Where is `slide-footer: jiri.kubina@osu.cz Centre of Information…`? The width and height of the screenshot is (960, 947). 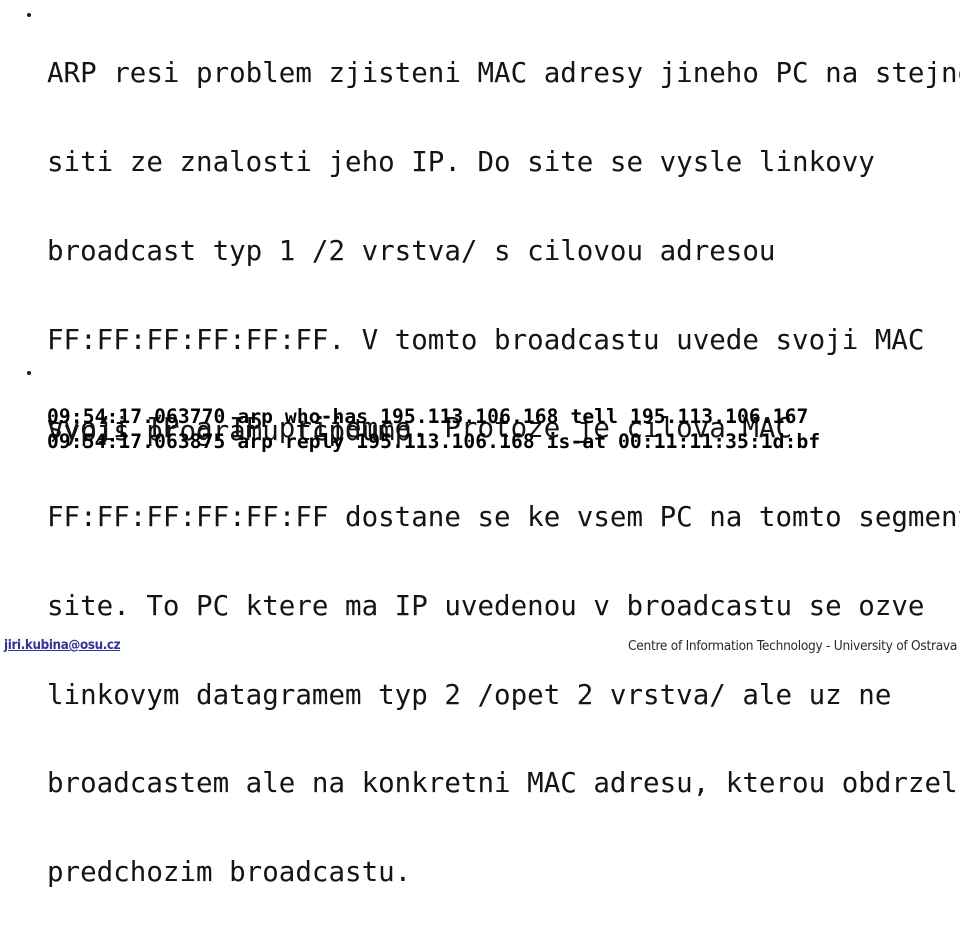
slide-footer: jiri.kubina@osu.cz Centre of Information… is located at coordinates (480, 651).